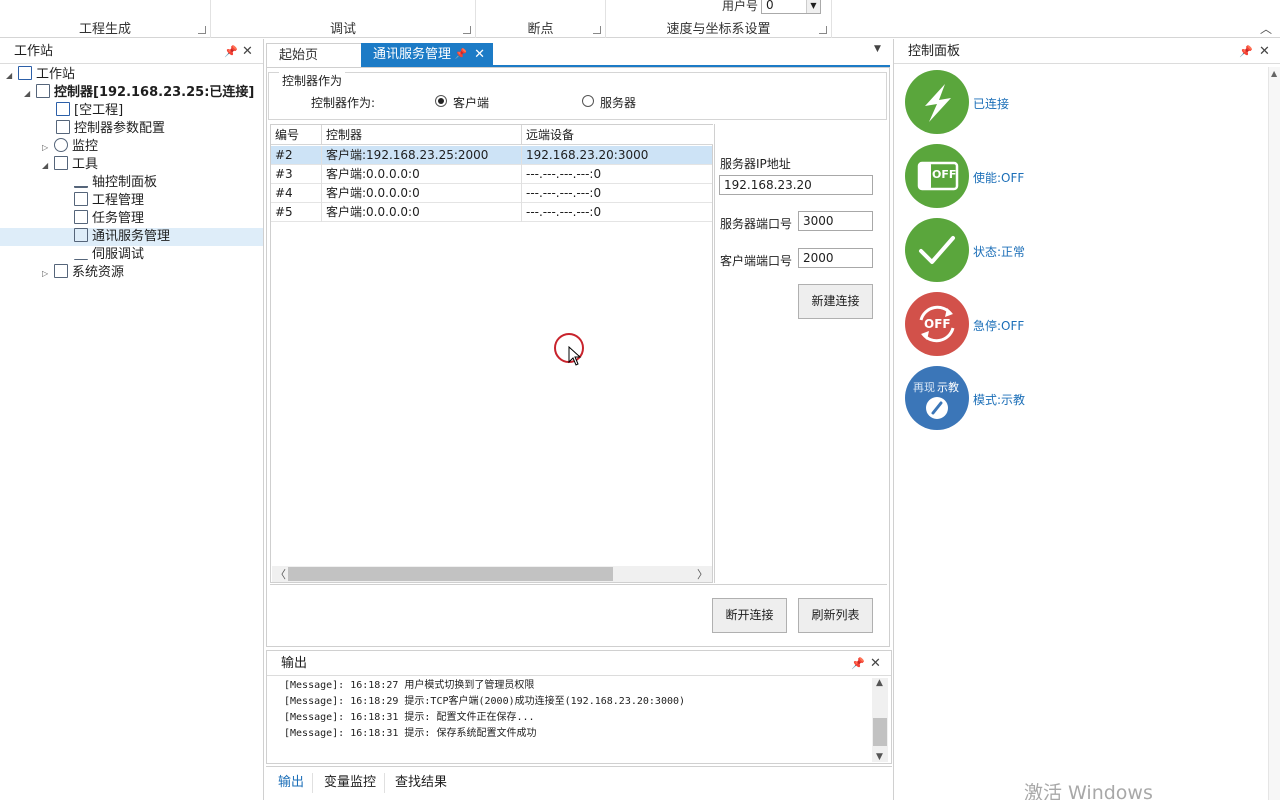 The image size is (1280, 800). What do you see at coordinates (835, 615) in the screenshot?
I see `refresh-list-button: 刷新列表` at bounding box center [835, 615].